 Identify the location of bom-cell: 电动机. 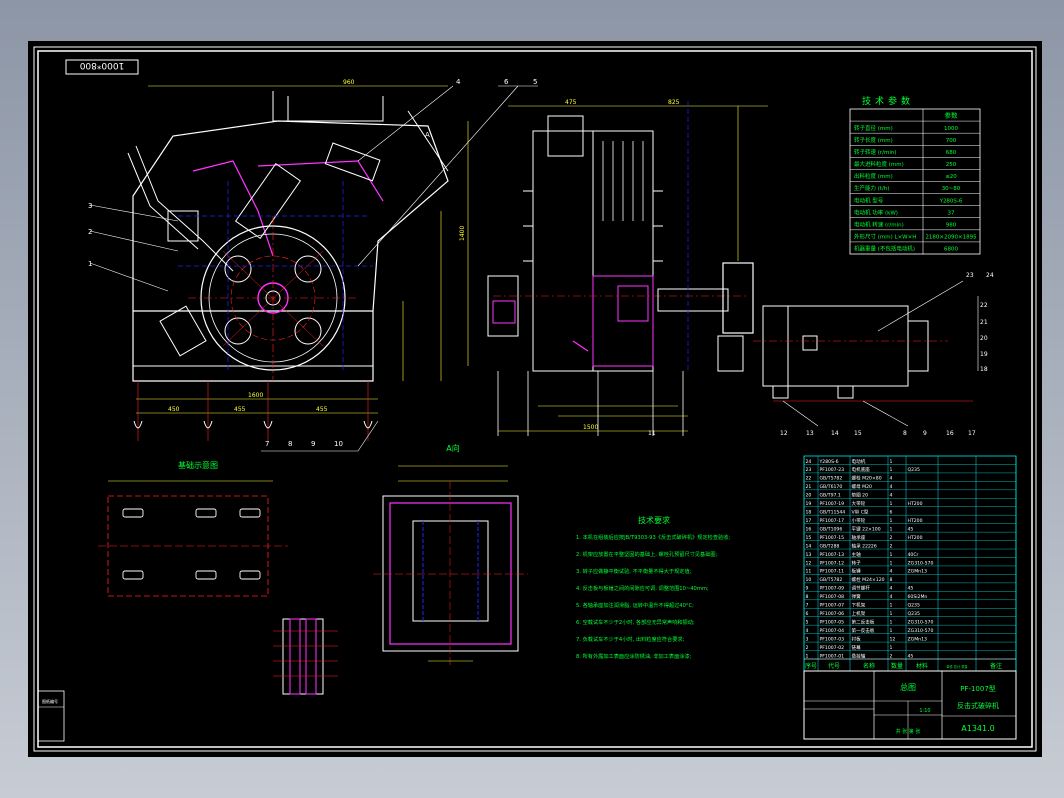
(859, 461).